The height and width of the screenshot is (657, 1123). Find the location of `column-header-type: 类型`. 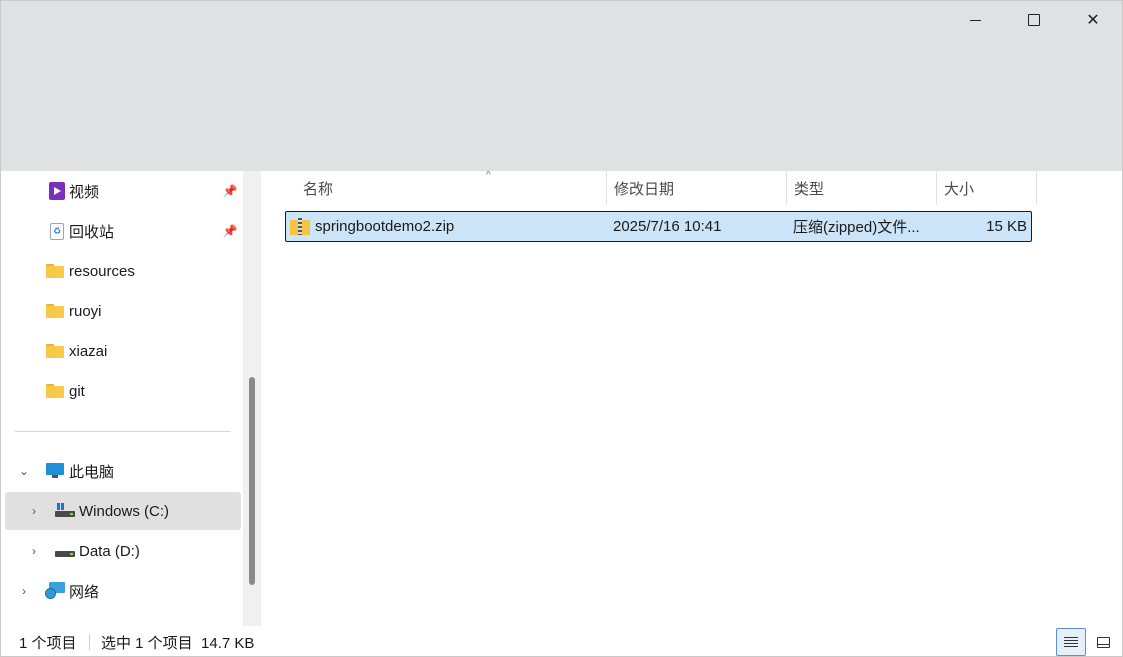

column-header-type: 类型 is located at coordinates (864, 188).